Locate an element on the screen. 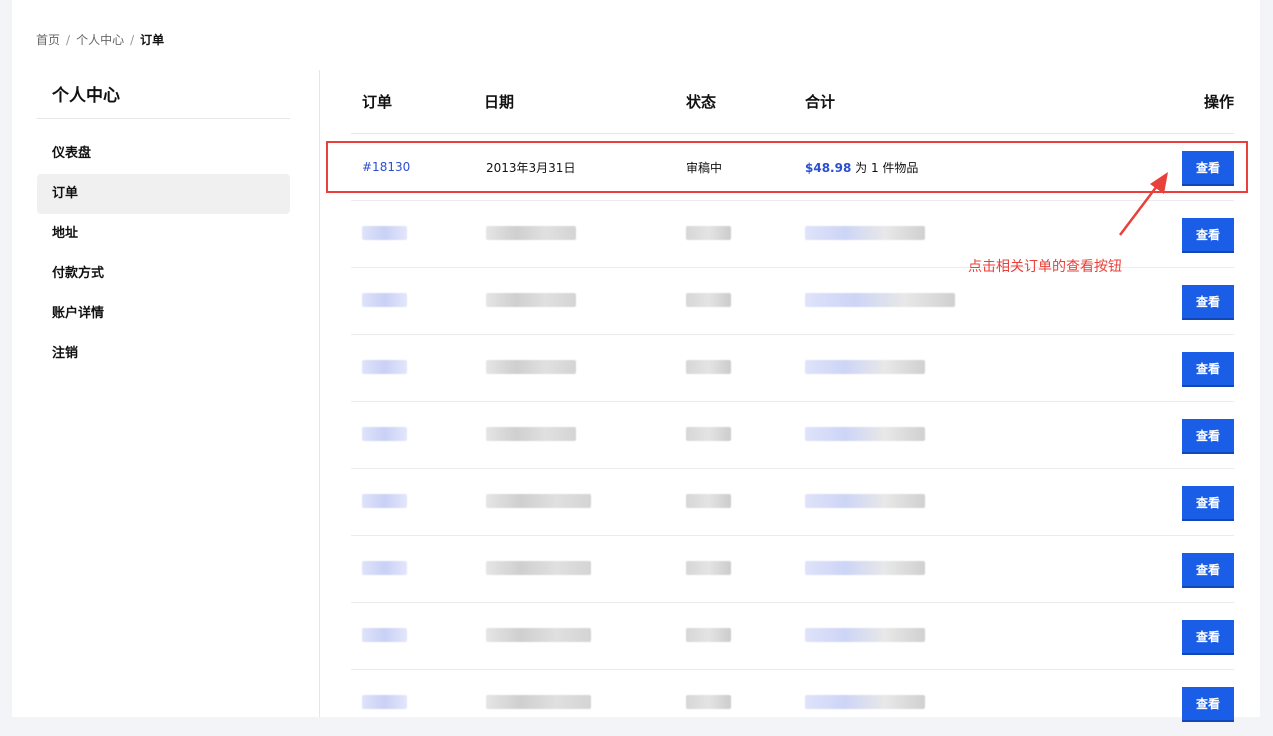 This screenshot has width=1273, height=736. header-status: 状态 is located at coordinates (701, 102).